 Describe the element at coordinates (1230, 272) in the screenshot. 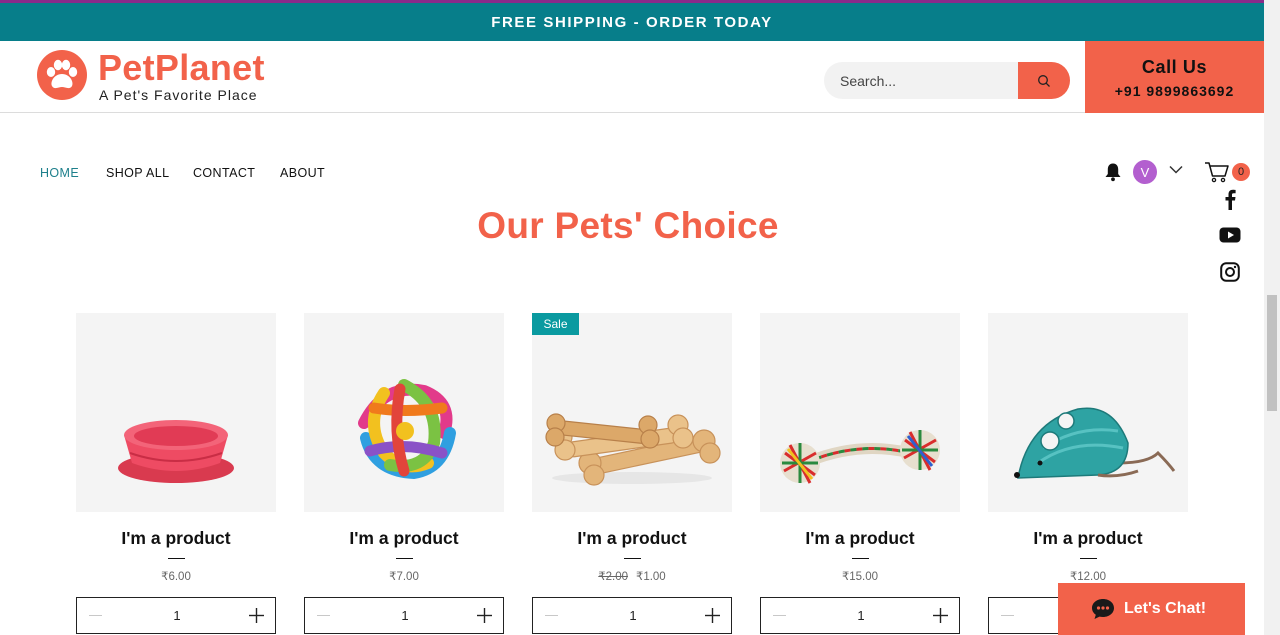

I see `instagram-icon` at that location.